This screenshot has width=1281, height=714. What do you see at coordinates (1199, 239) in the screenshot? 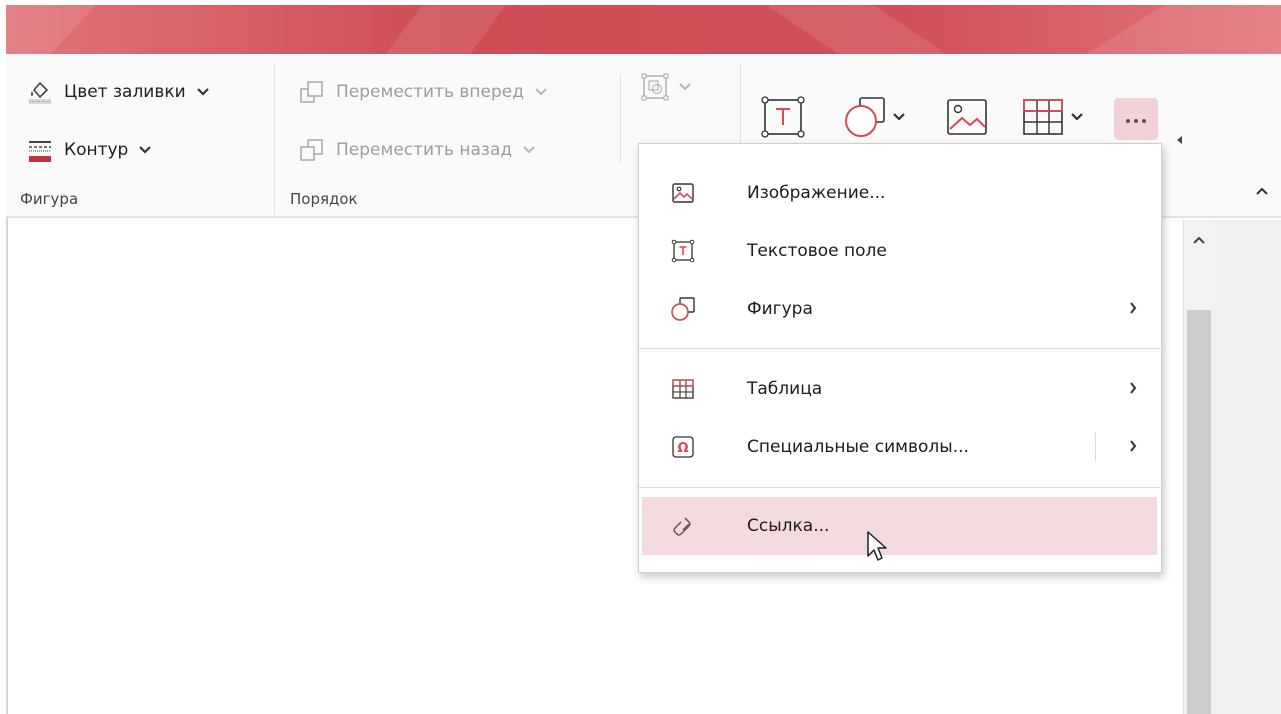
I see `scroll-up-icon` at bounding box center [1199, 239].